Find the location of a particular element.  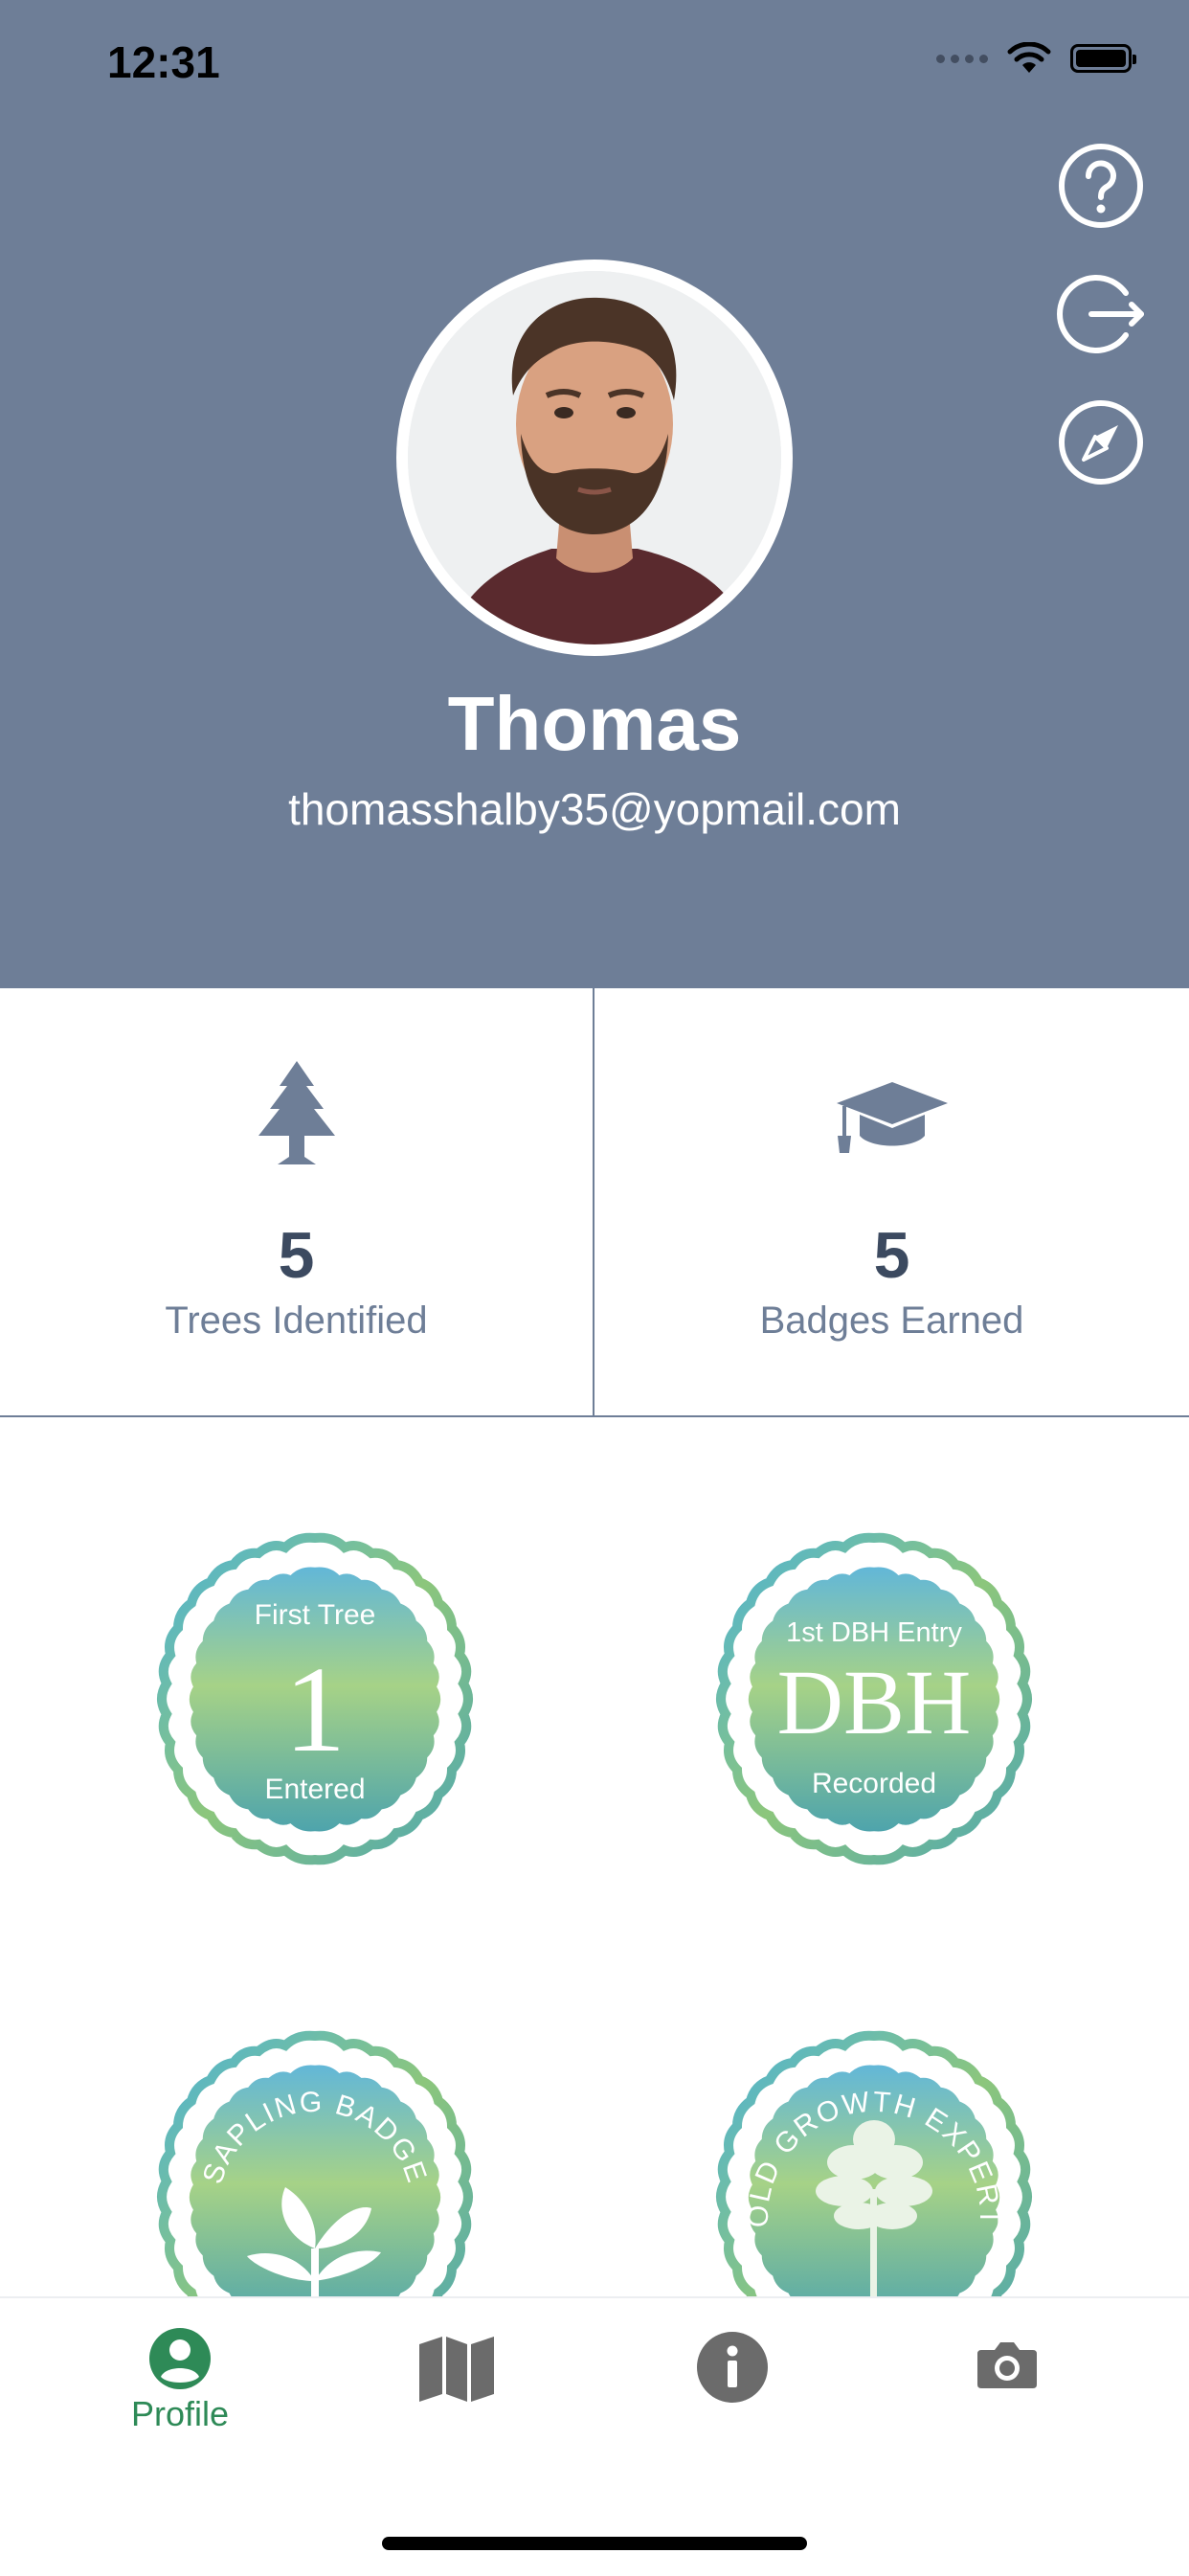

badge-top-text: 1st DBH Entry is located at coordinates (874, 1632).